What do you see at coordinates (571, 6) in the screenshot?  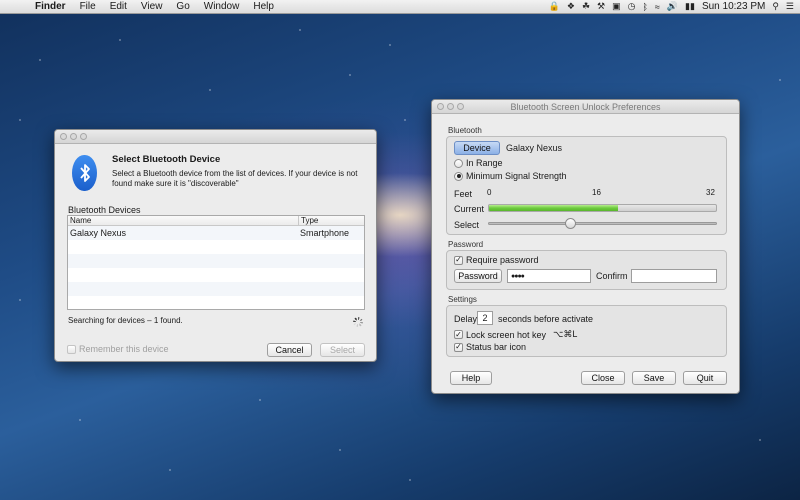 I see `dropbox-icon: ❖` at bounding box center [571, 6].